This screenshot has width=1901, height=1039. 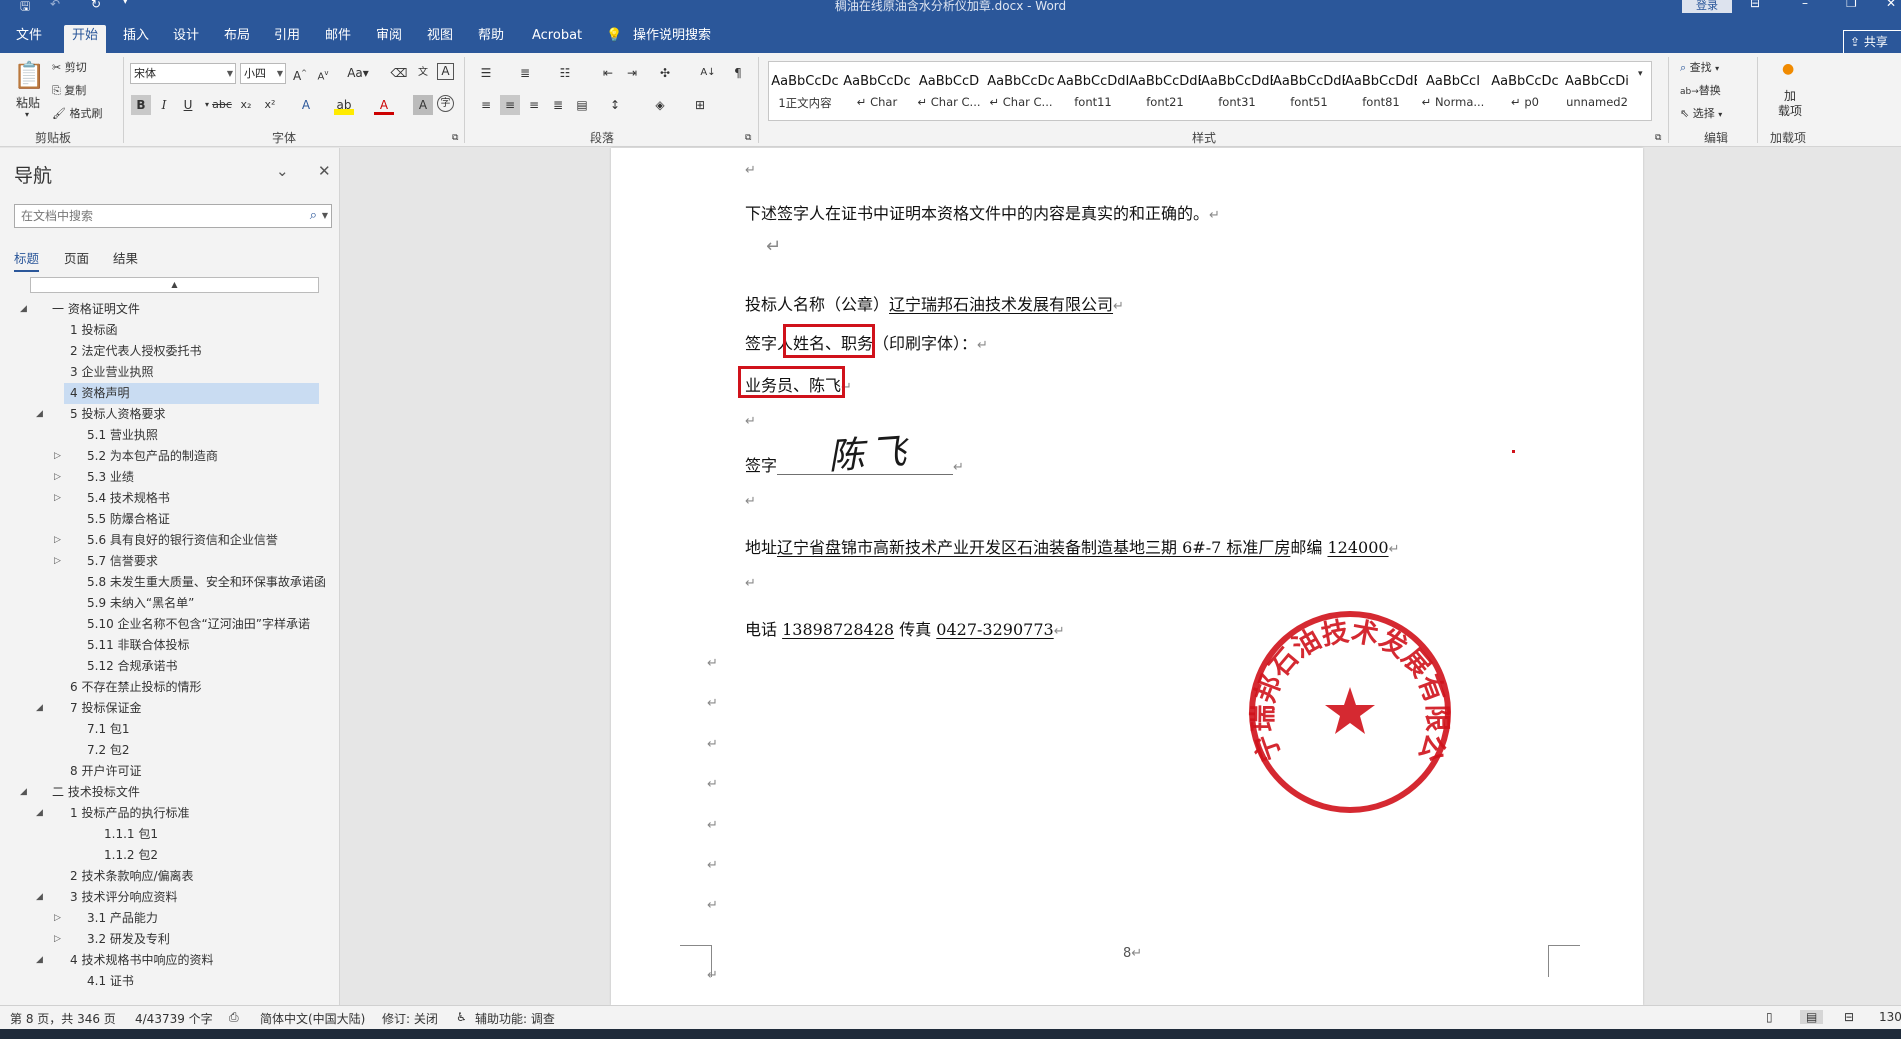 What do you see at coordinates (191, 876) in the screenshot?
I see `nav-heading-item: 2 技术条款响应/偏离表` at bounding box center [191, 876].